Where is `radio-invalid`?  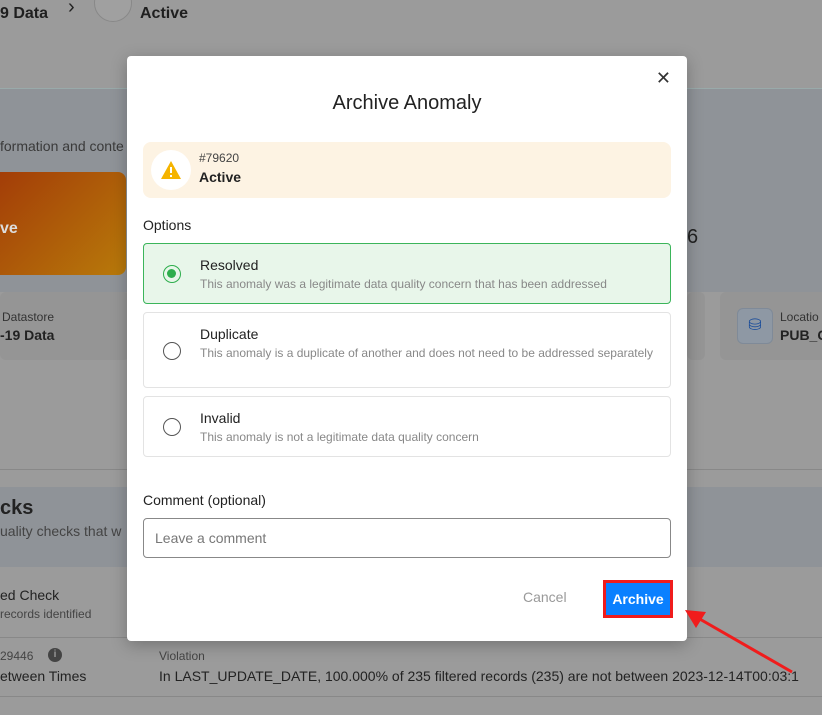
radio-invalid is located at coordinates (172, 427).